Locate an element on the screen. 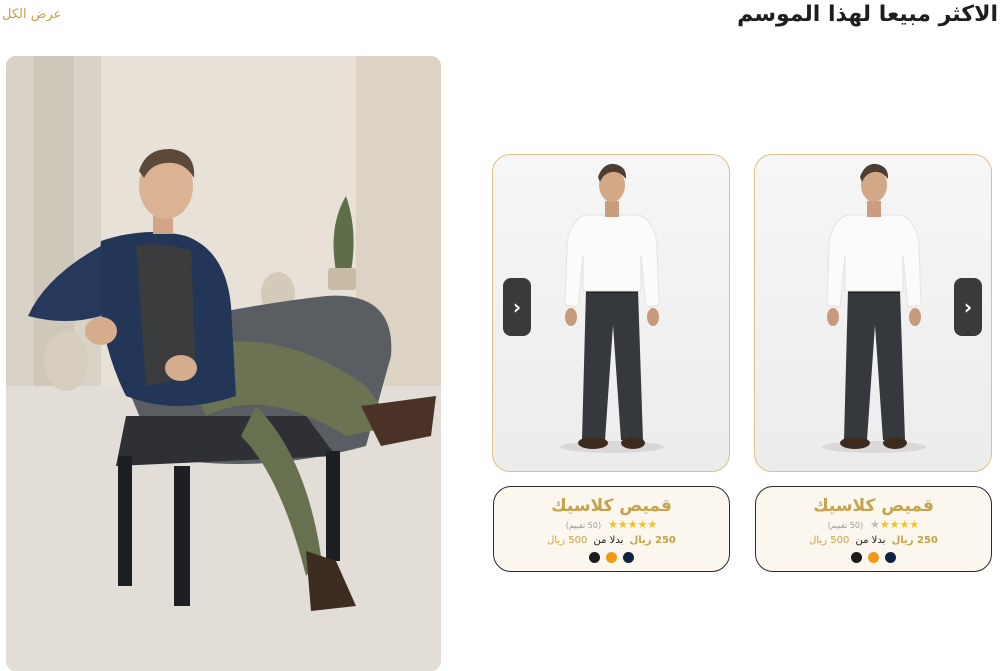 The width and height of the screenshot is (1000, 671). view-all-link: عرض الكل is located at coordinates (31, 14).